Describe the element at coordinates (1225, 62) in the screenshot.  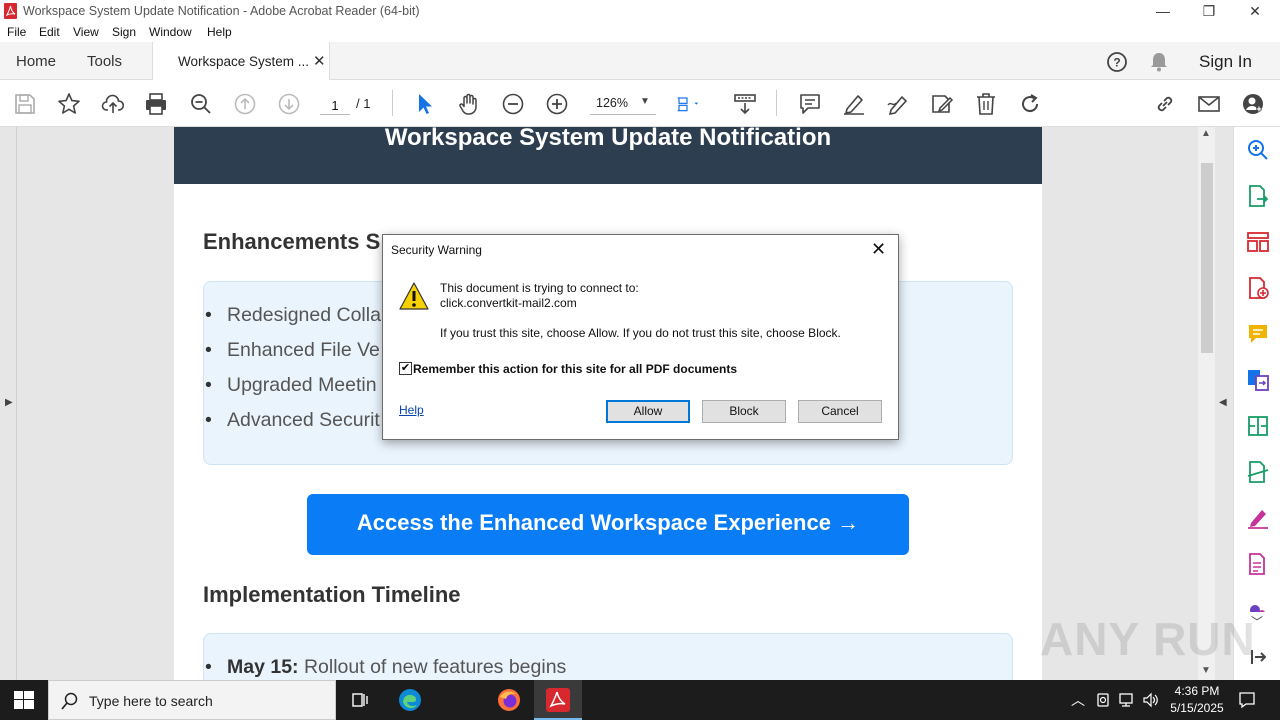
I see `sign-in-button: Sign In` at that location.